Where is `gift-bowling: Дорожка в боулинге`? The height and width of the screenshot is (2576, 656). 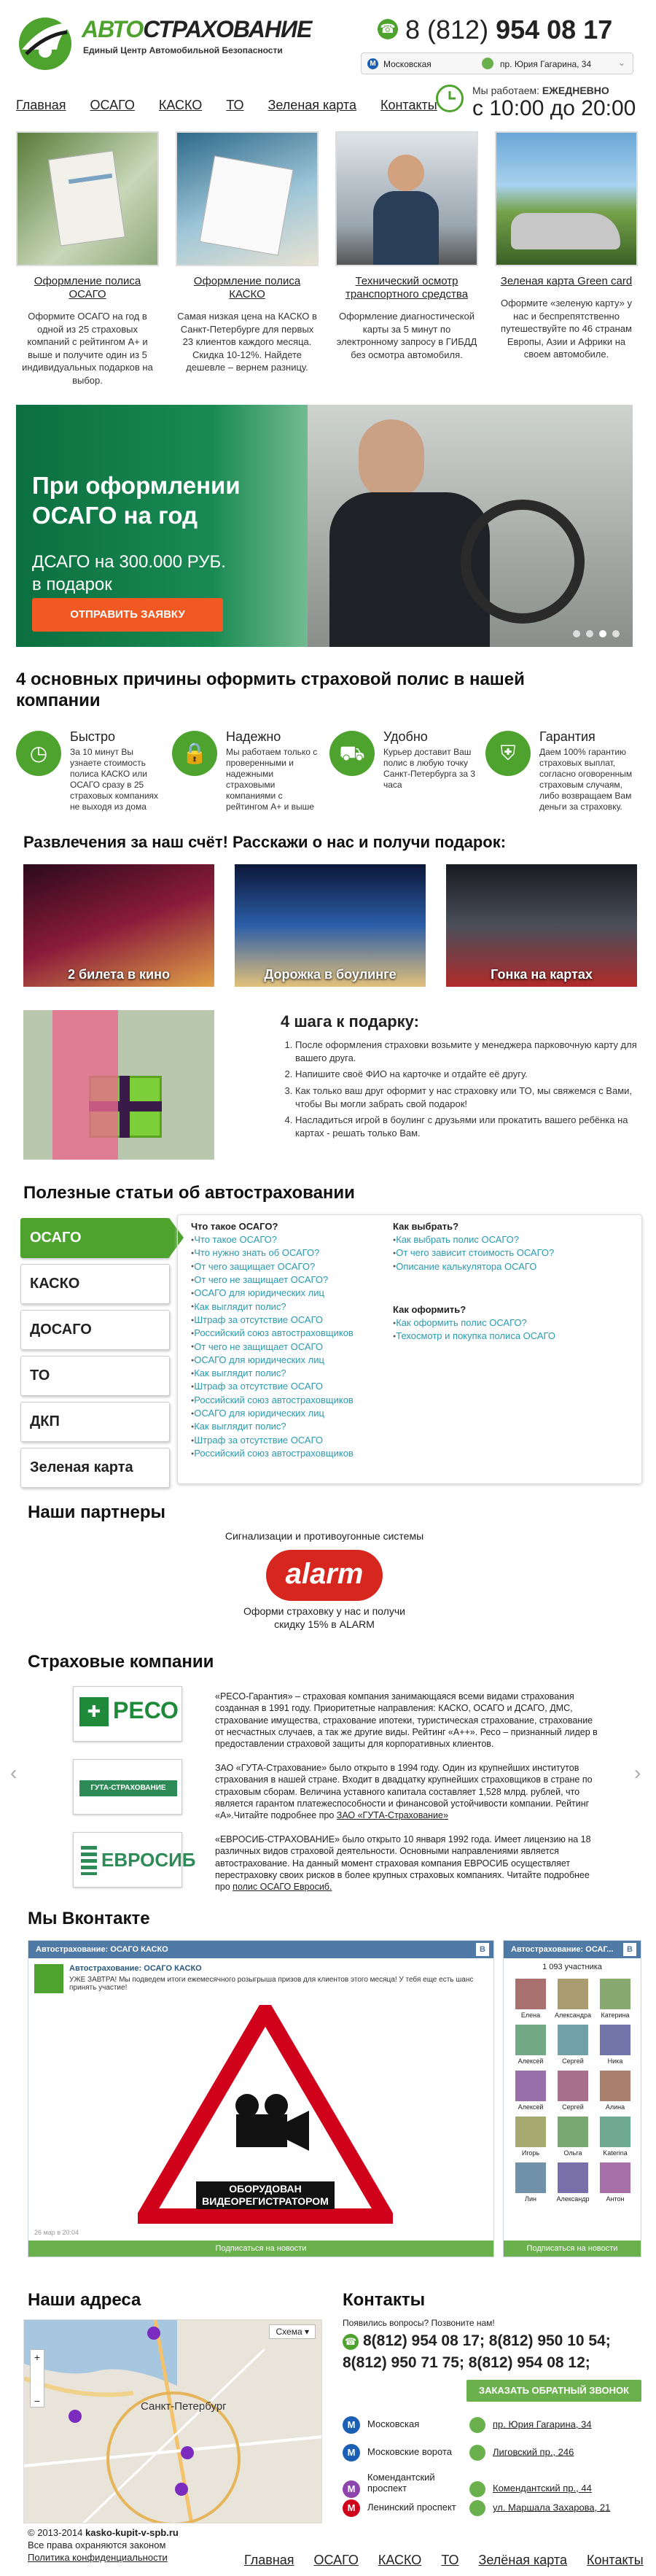 gift-bowling: Дорожка в боулинге is located at coordinates (331, 926).